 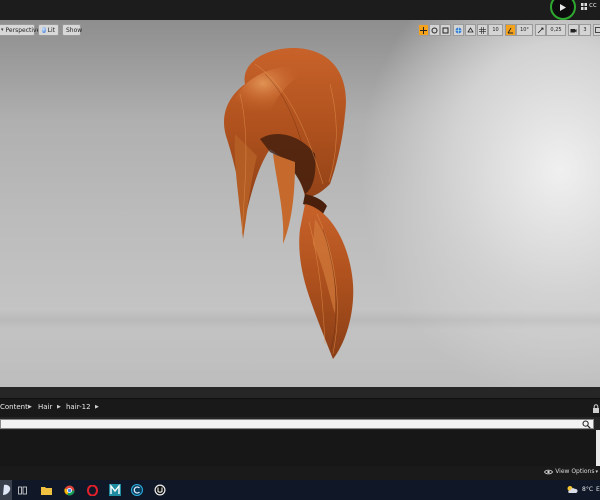 I want to click on move-icon, so click(x=423, y=30).